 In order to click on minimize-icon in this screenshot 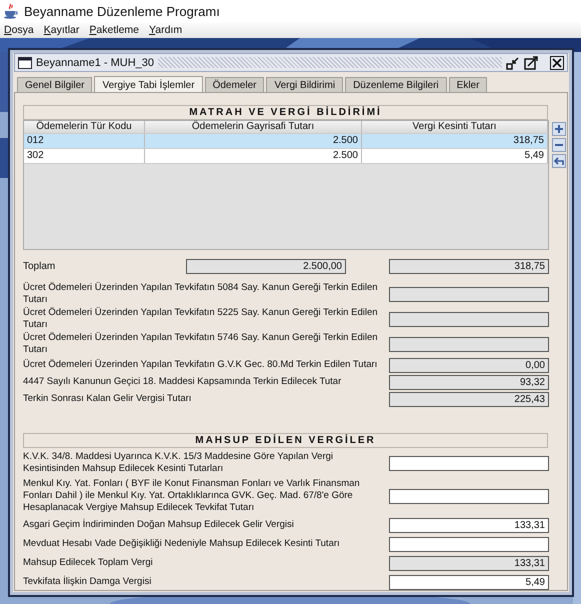, I will do `click(513, 63)`.